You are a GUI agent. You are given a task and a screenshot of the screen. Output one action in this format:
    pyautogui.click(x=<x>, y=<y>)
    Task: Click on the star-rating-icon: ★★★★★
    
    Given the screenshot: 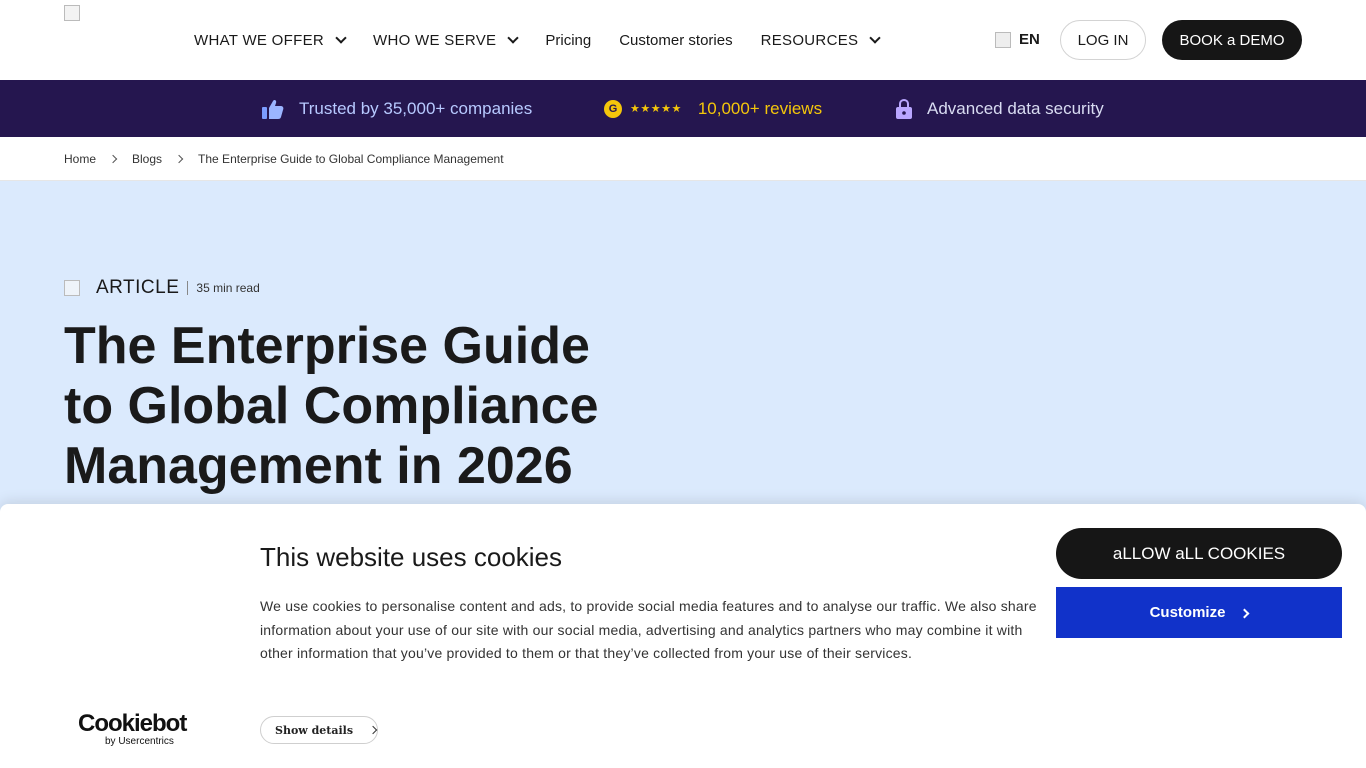 What is the action you would take?
    pyautogui.click(x=656, y=109)
    